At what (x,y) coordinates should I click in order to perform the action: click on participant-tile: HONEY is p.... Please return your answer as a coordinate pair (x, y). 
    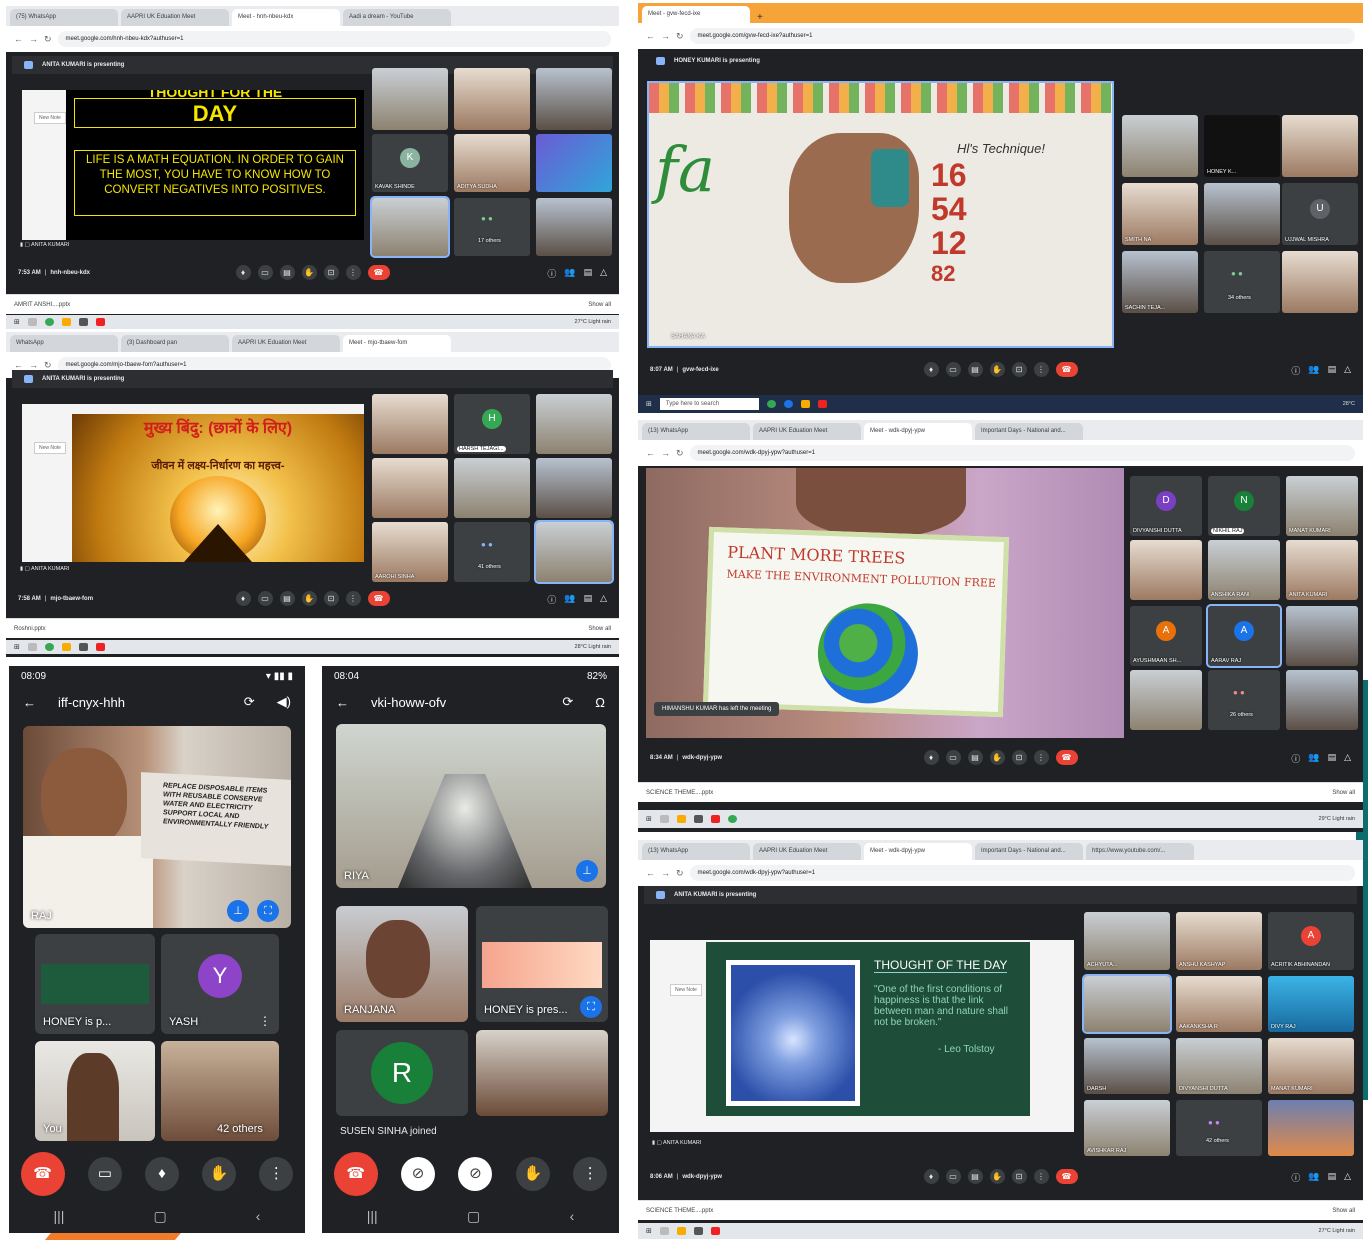
    Looking at the image, I should click on (95, 984).